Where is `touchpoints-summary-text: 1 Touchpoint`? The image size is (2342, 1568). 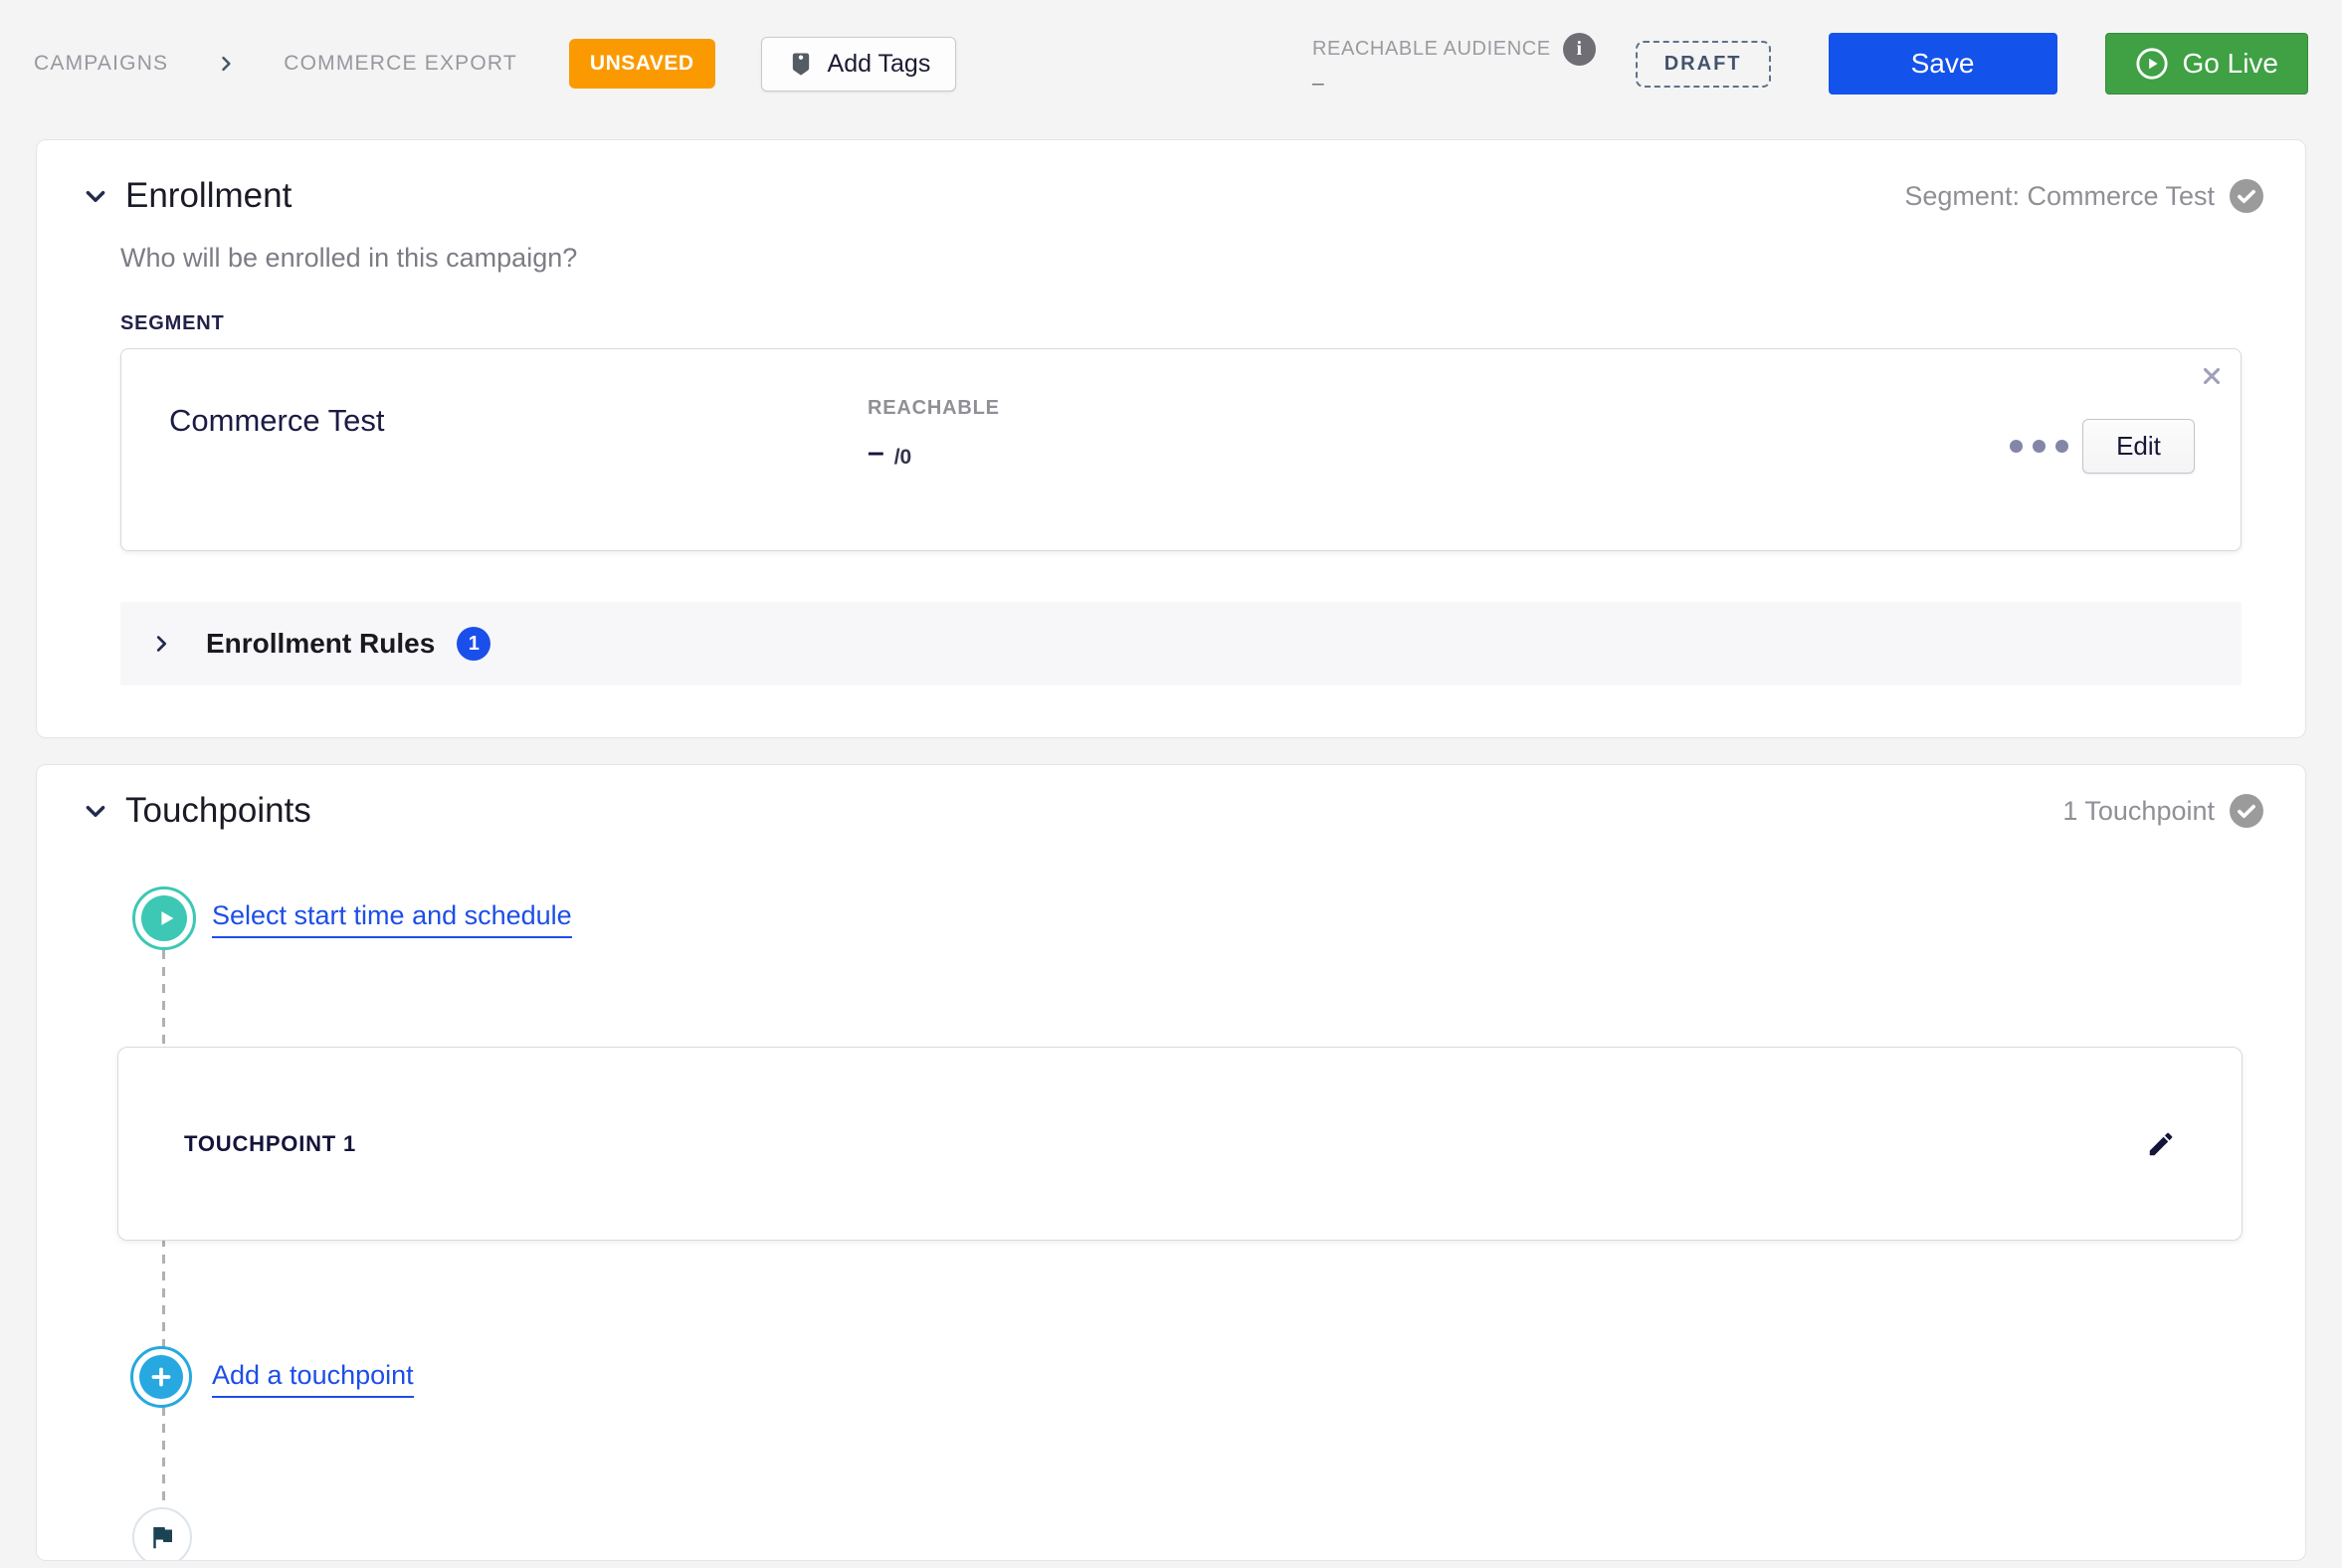 touchpoints-summary-text: 1 Touchpoint is located at coordinates (2138, 810).